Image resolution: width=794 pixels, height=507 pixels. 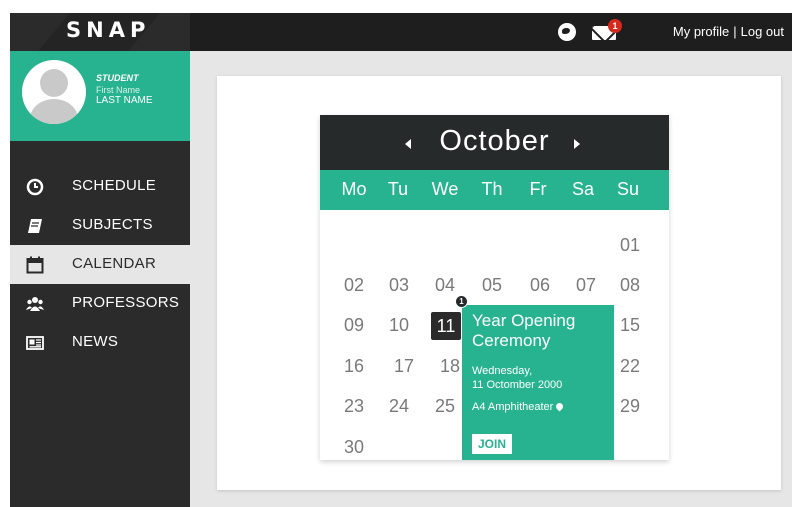 I want to click on user-role: STUDENT, so click(x=117, y=78).